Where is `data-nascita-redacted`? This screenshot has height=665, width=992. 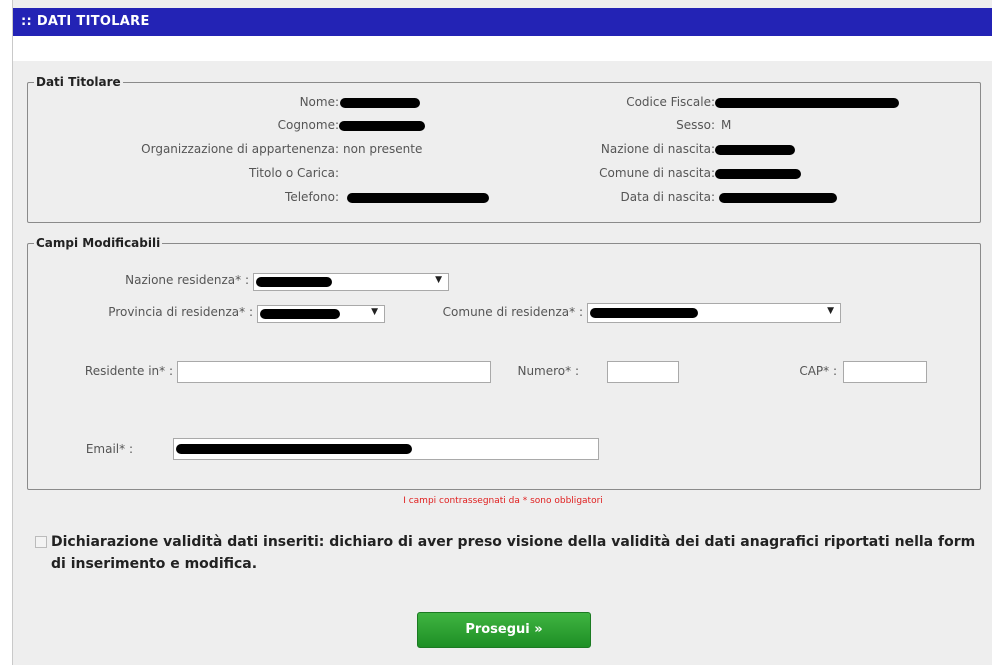 data-nascita-redacted is located at coordinates (778, 198).